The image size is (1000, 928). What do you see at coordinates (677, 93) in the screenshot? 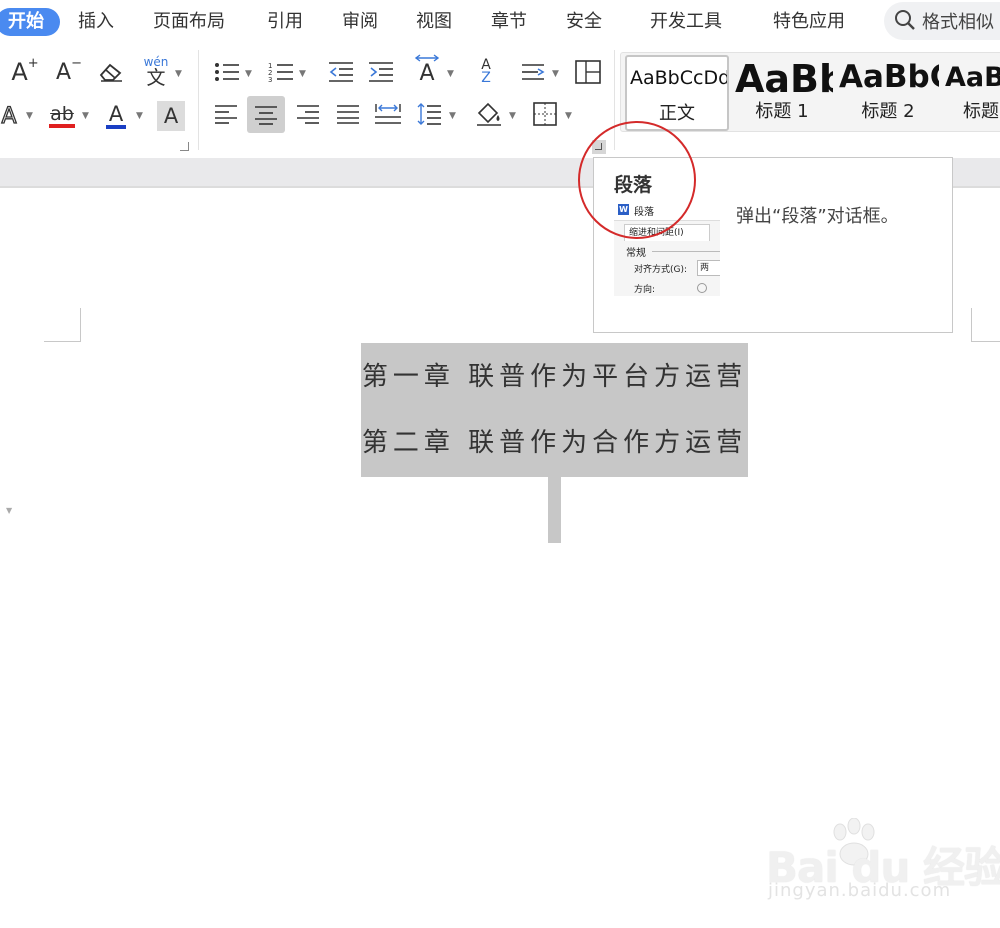
I see `style-normal: AaBbCcDd 正文` at bounding box center [677, 93].